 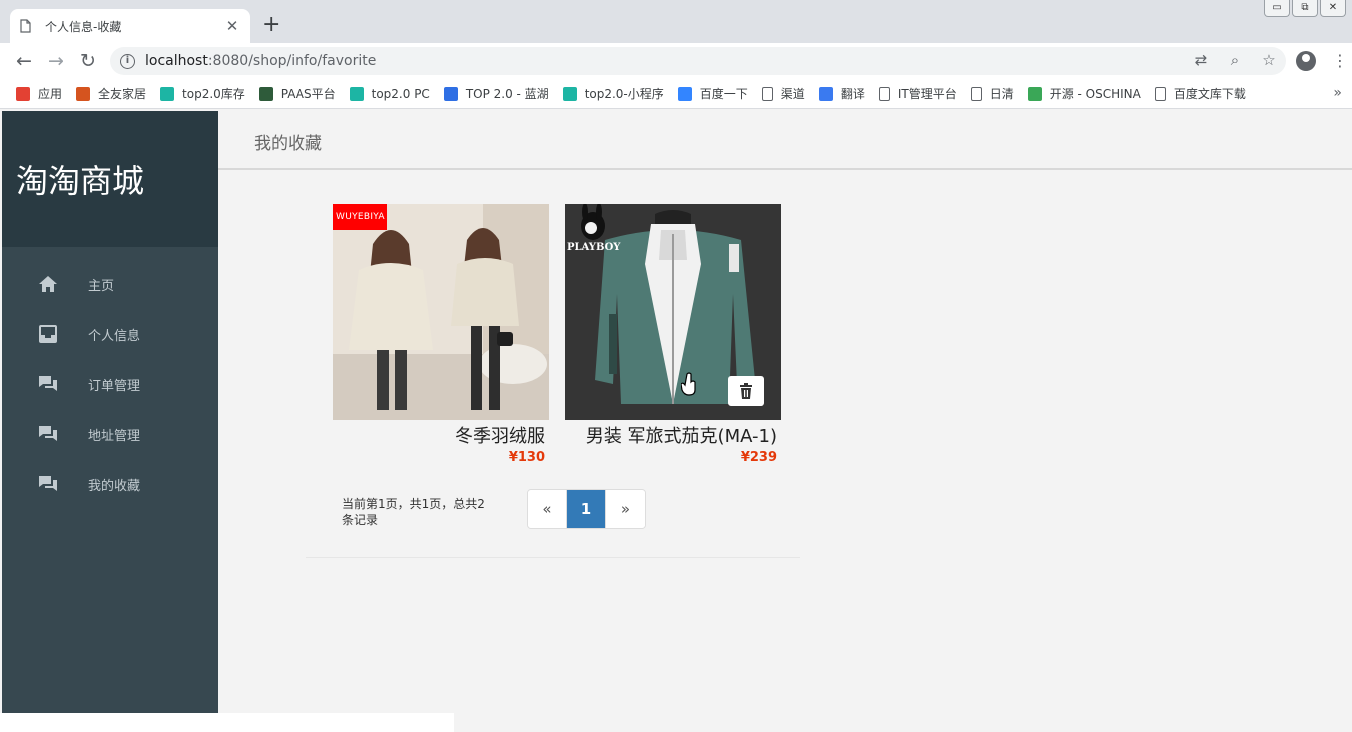 I want to click on pagination-page-1: 1, so click(x=586, y=509).